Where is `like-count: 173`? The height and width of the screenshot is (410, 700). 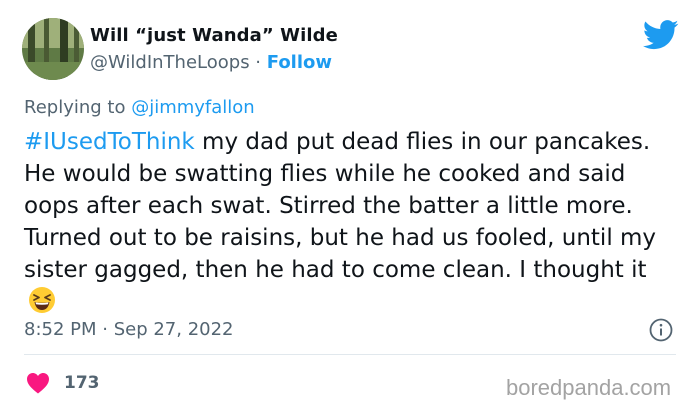 like-count: 173 is located at coordinates (82, 383).